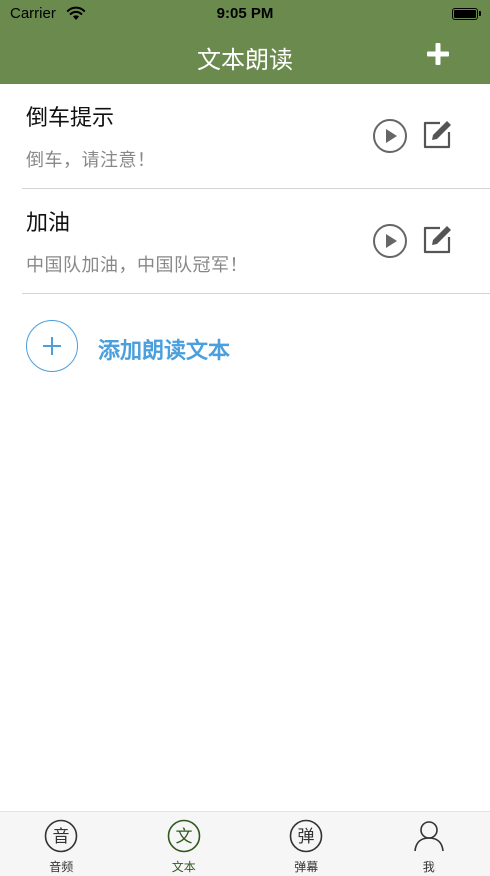 The image size is (490, 876). I want to click on list-item: 加油 中国队加油，中国队冠军！, so click(256, 241).